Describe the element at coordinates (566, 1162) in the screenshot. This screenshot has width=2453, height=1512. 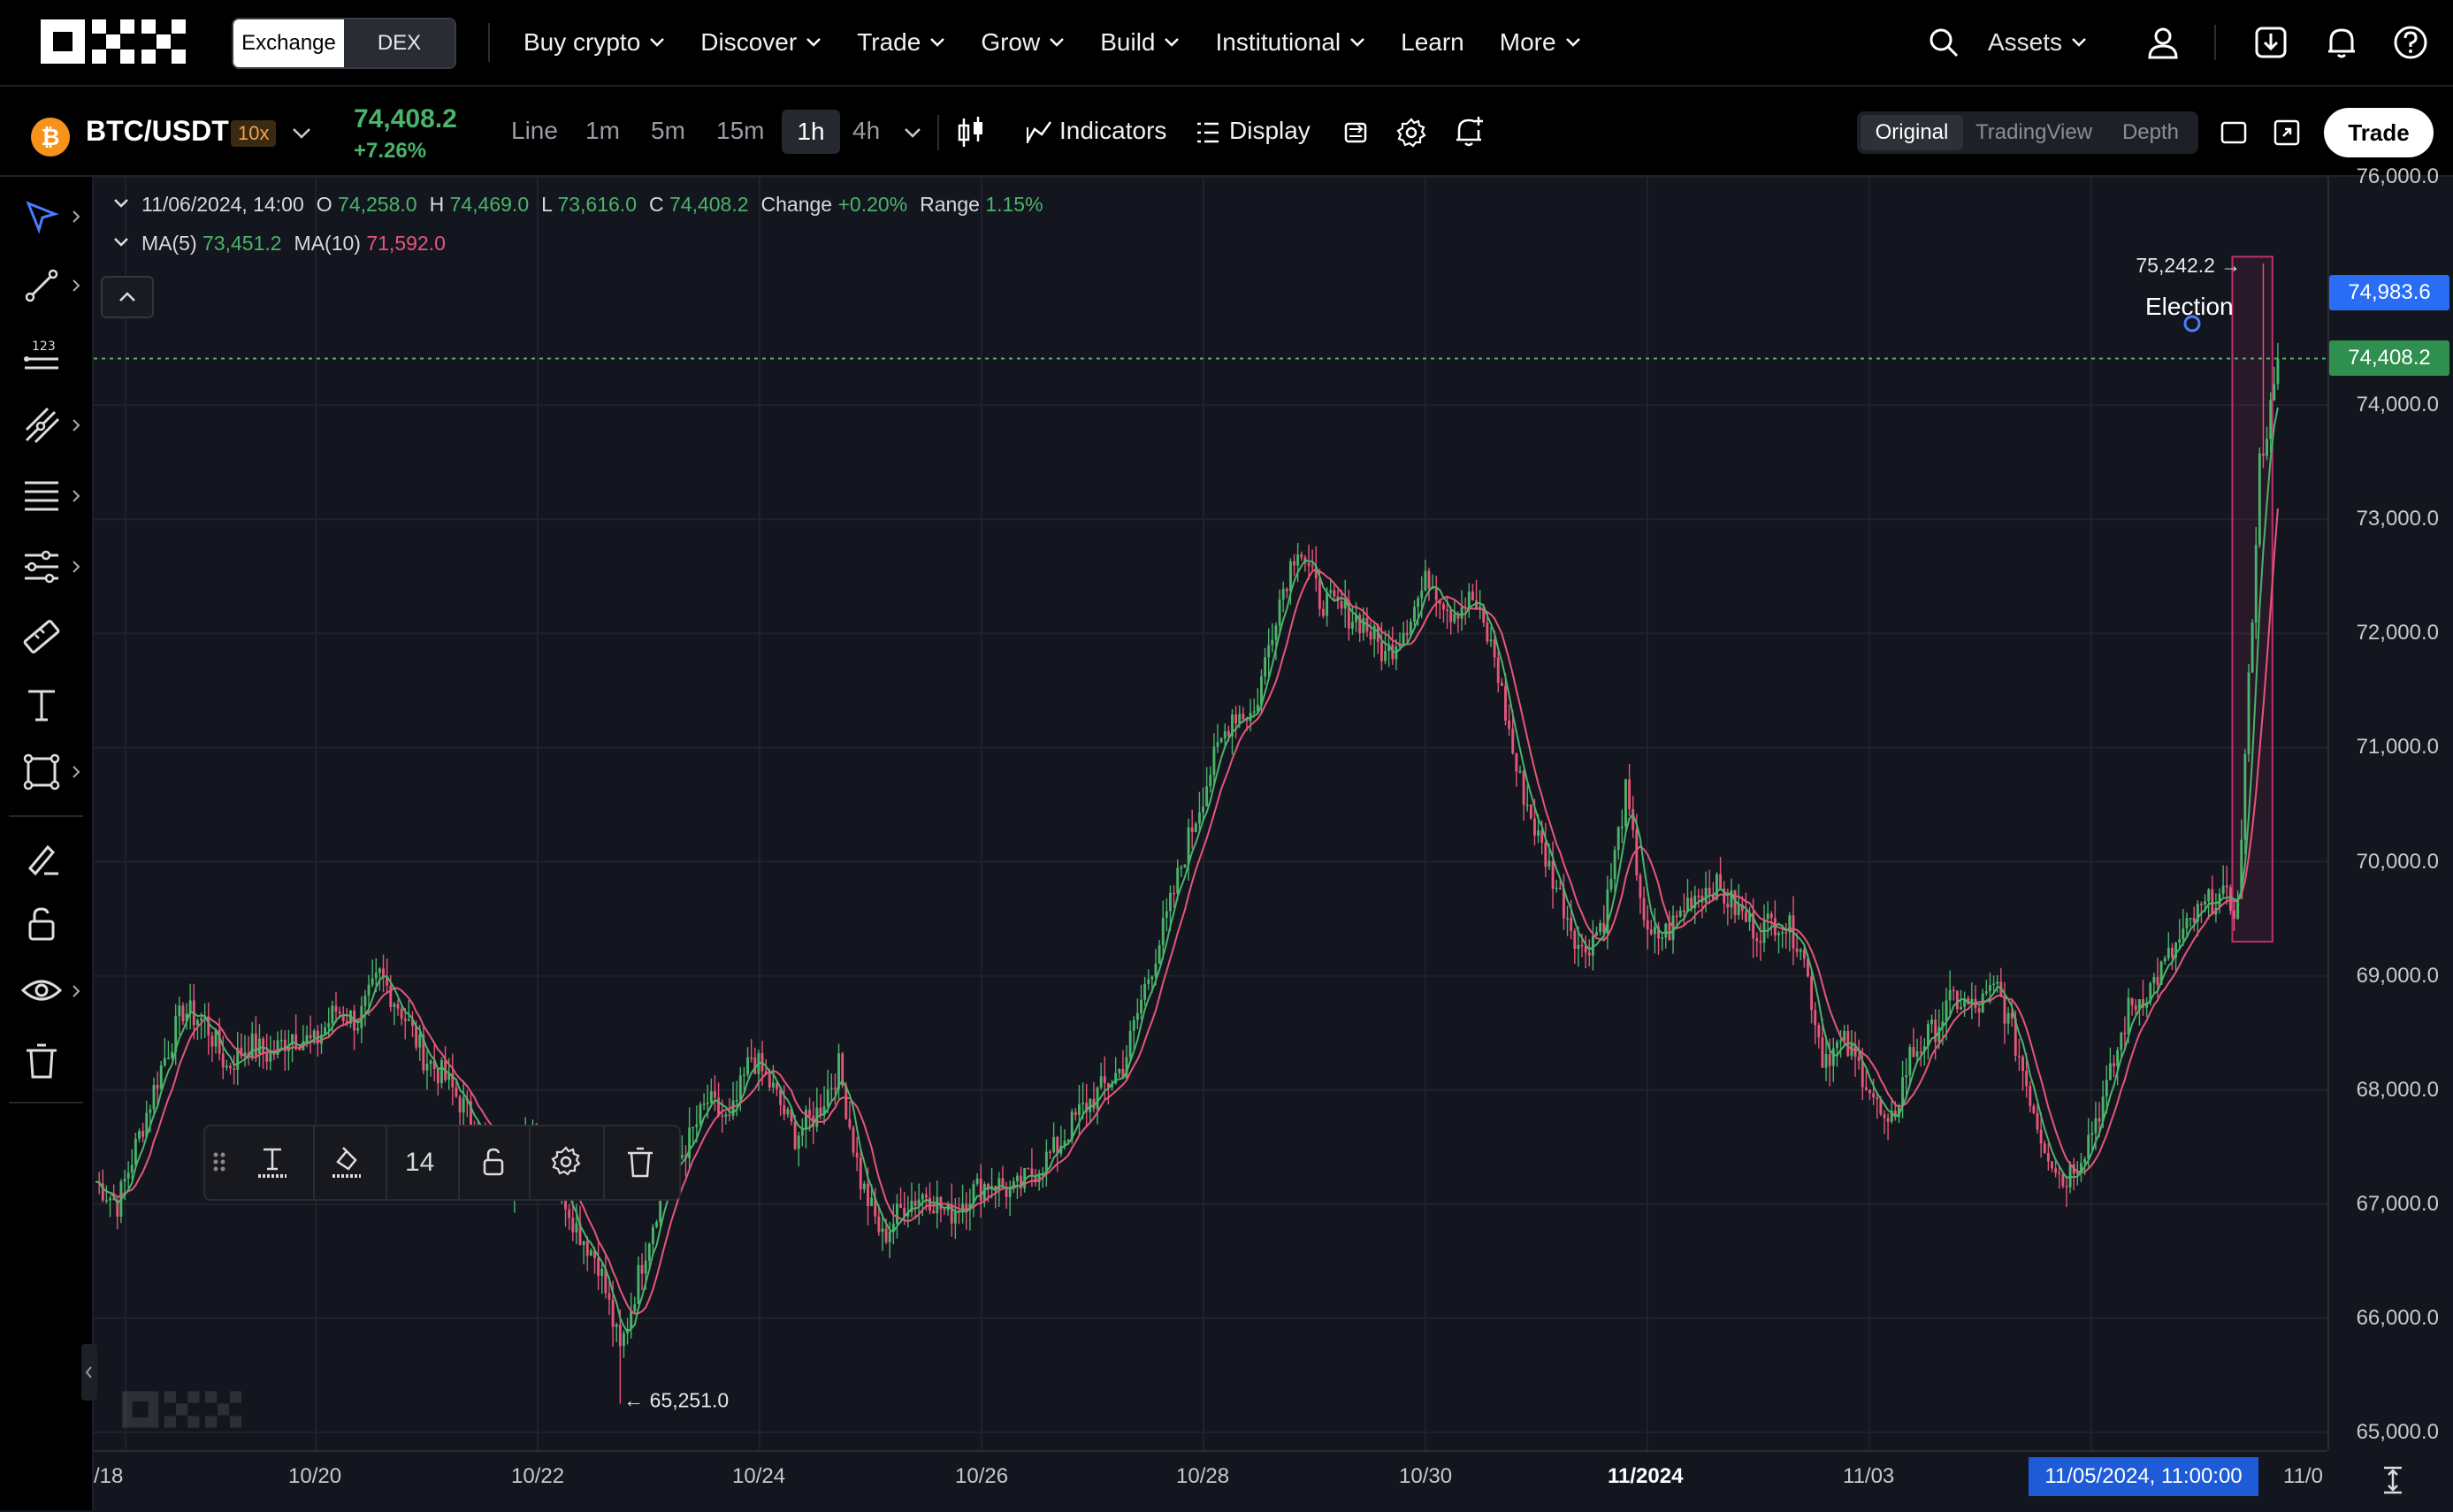
I see `object-settings-gear-icon` at that location.